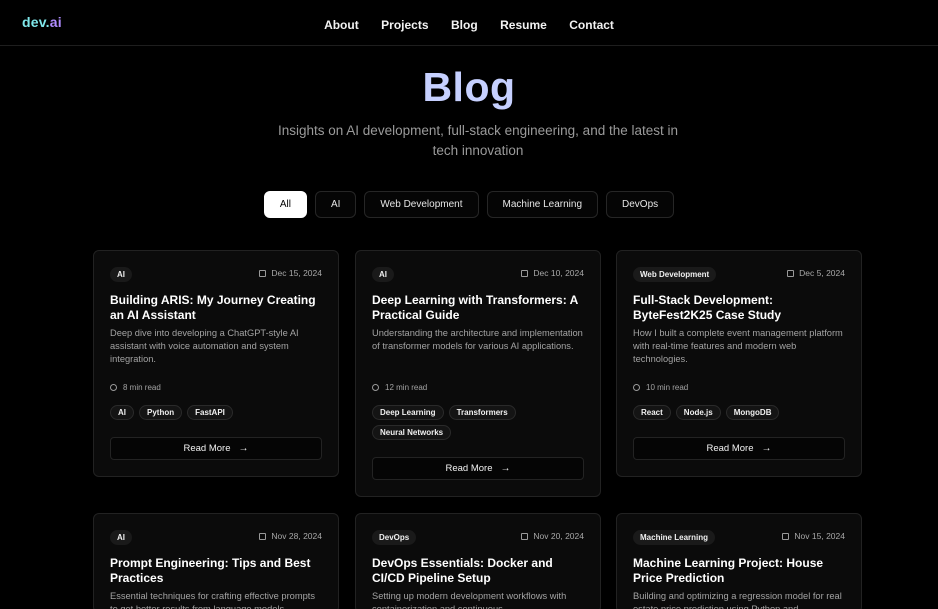  I want to click on read-time: 8 min read, so click(135, 387).